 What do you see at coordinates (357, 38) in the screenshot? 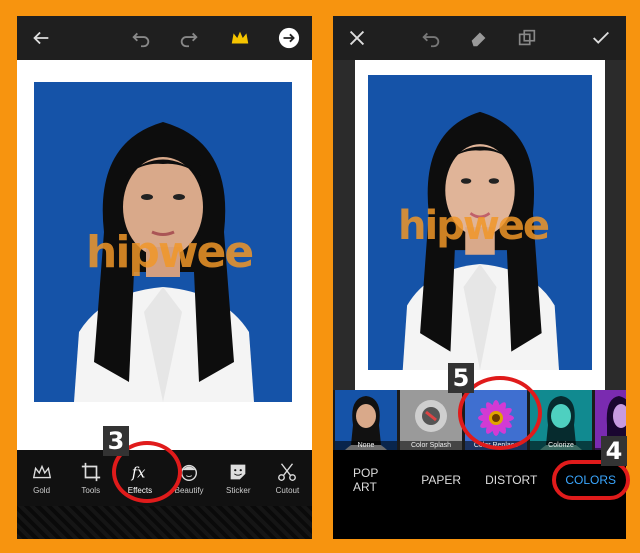
I see `close-icon` at bounding box center [357, 38].